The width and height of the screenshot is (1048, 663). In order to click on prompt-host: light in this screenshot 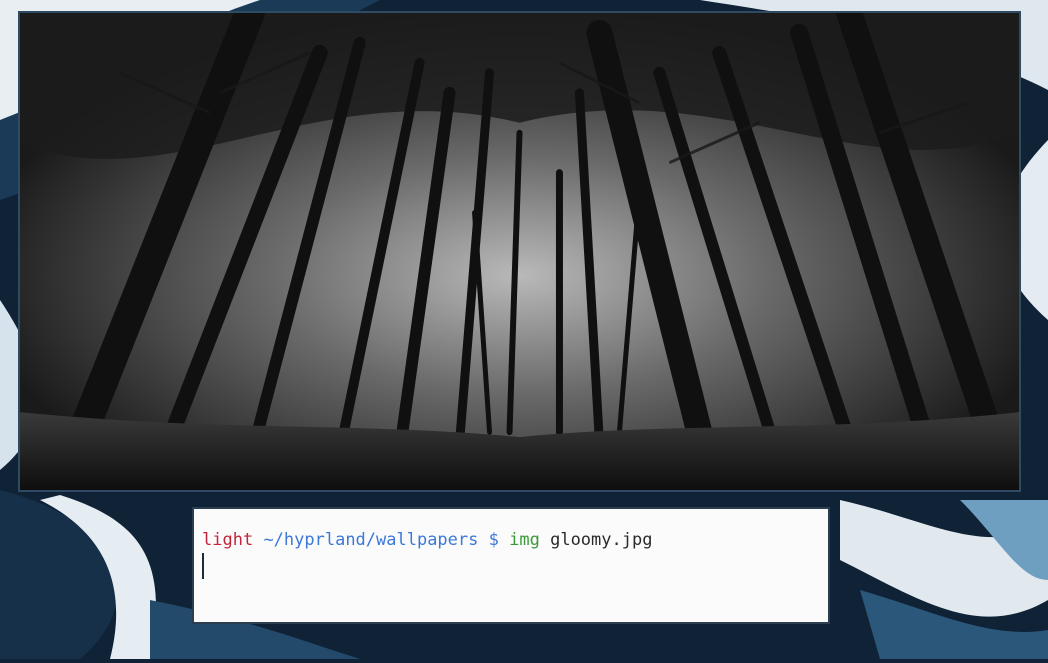, I will do `click(228, 540)`.